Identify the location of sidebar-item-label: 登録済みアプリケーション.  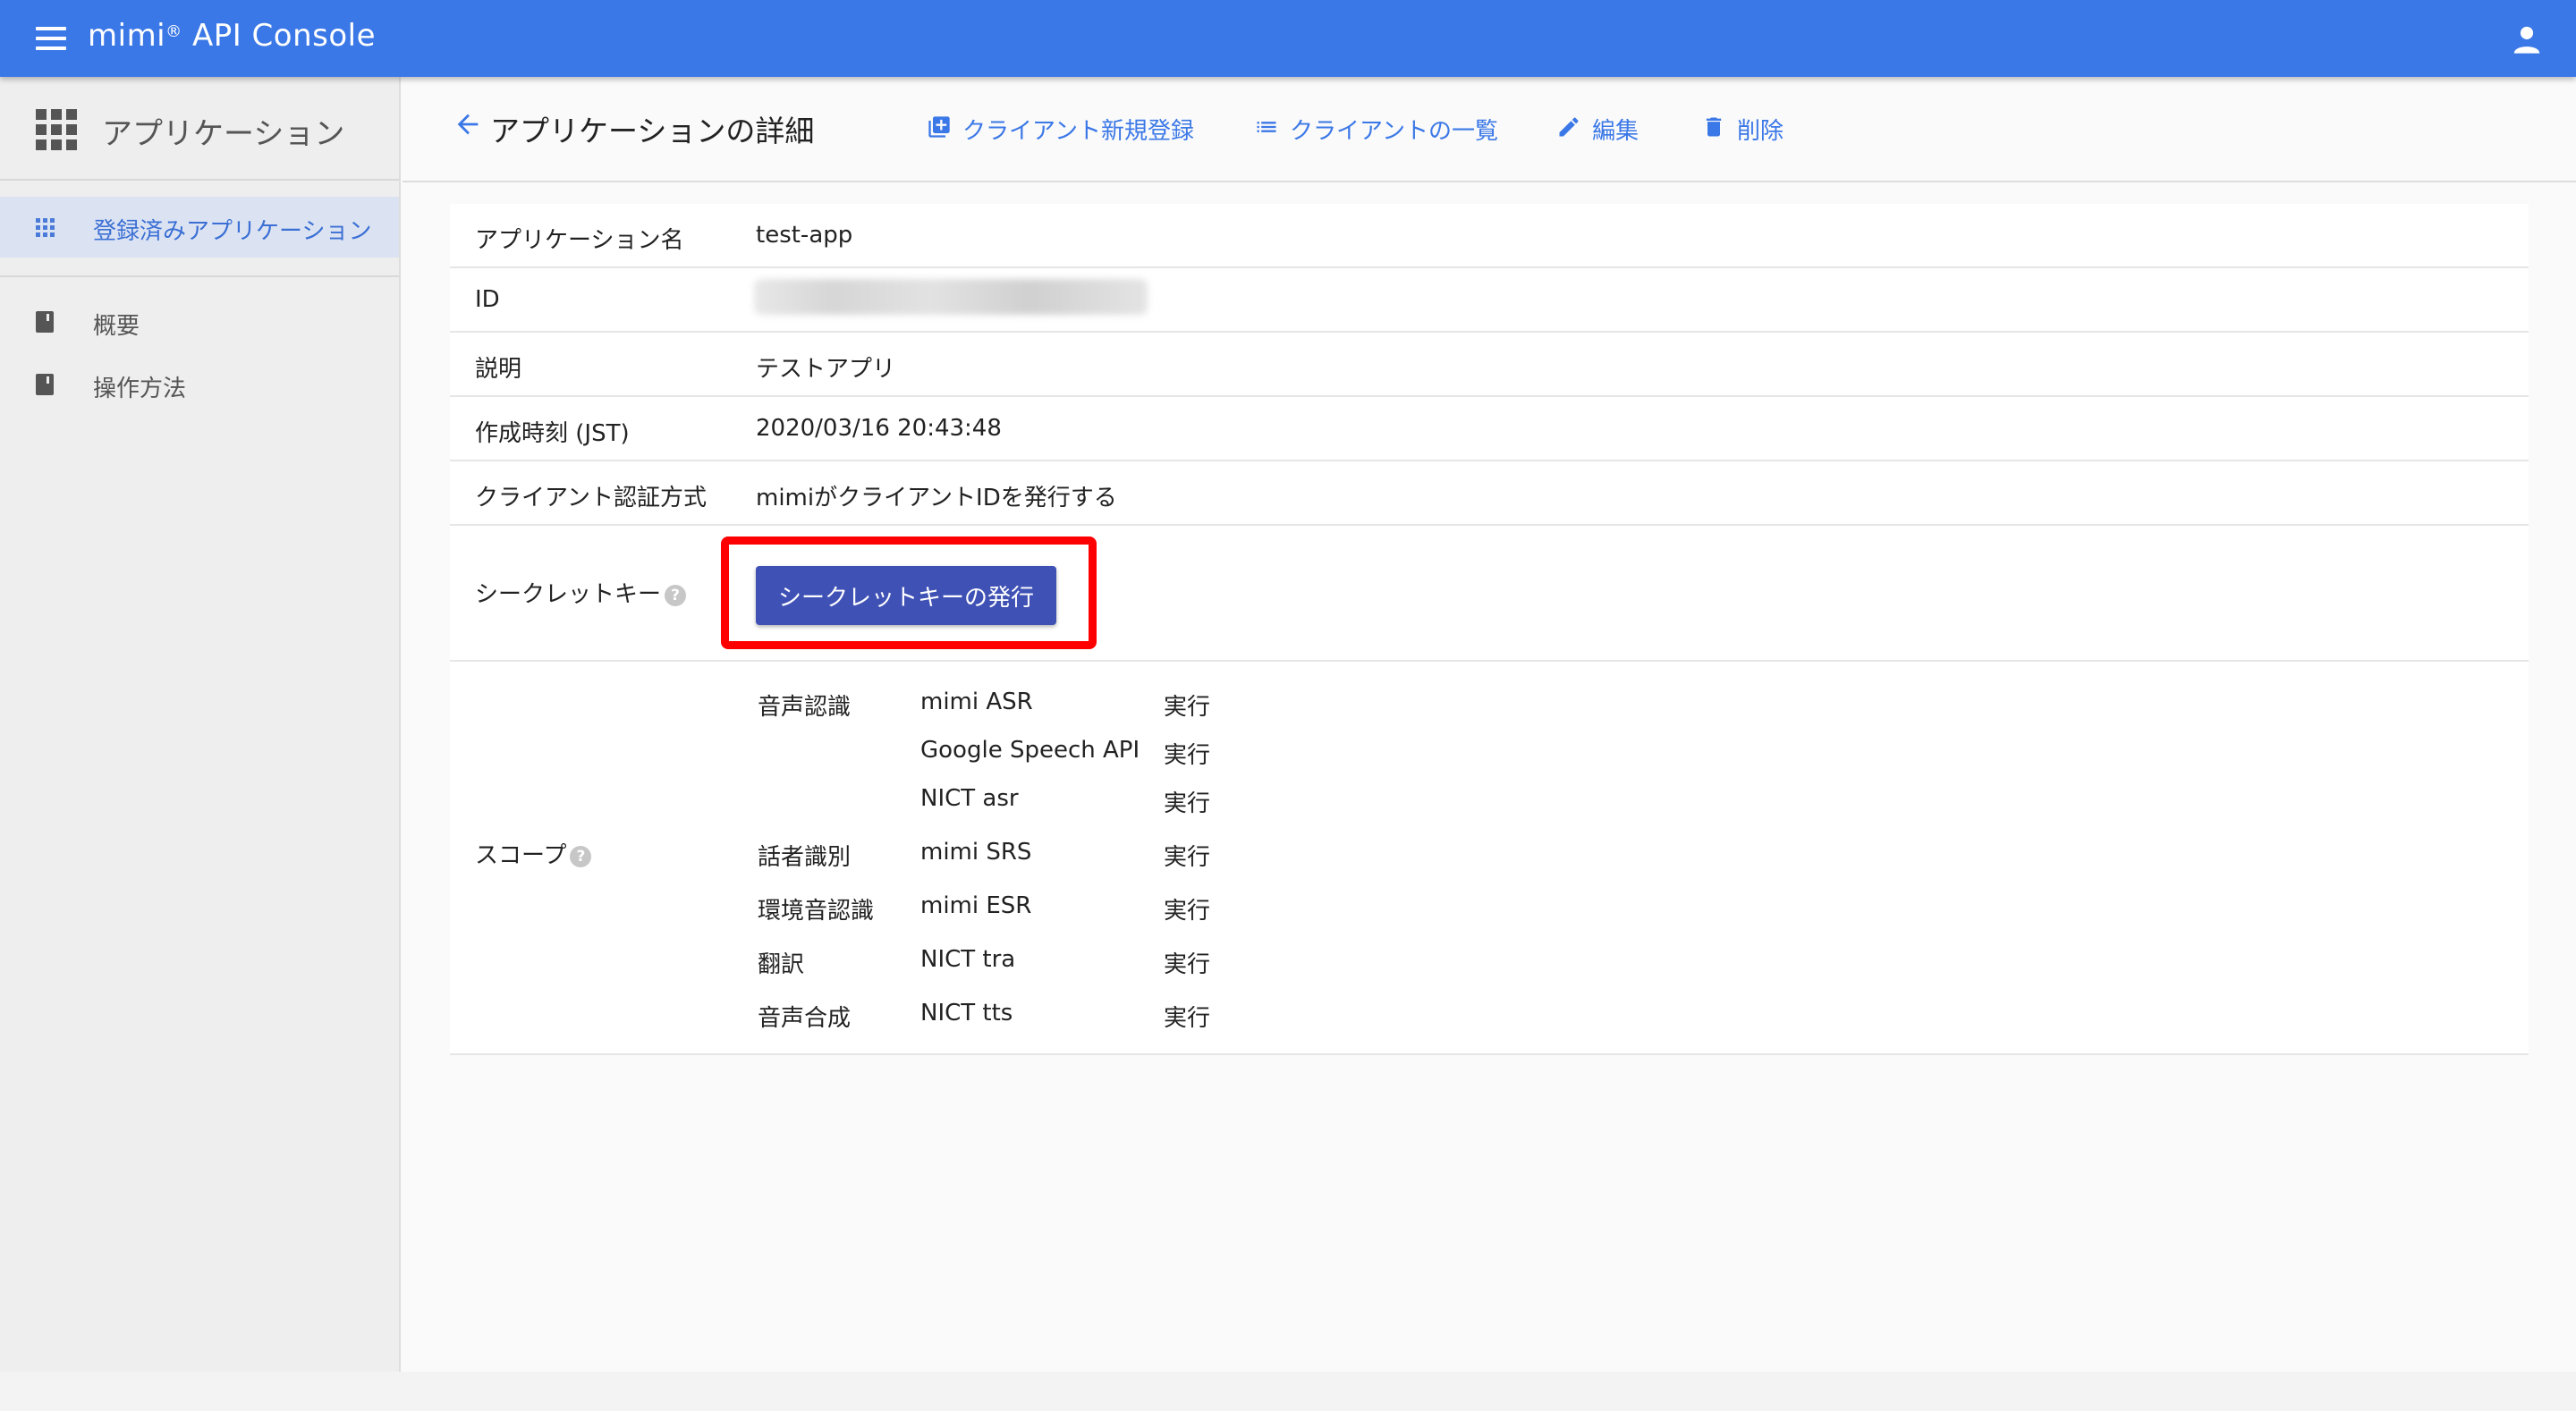
(232, 231).